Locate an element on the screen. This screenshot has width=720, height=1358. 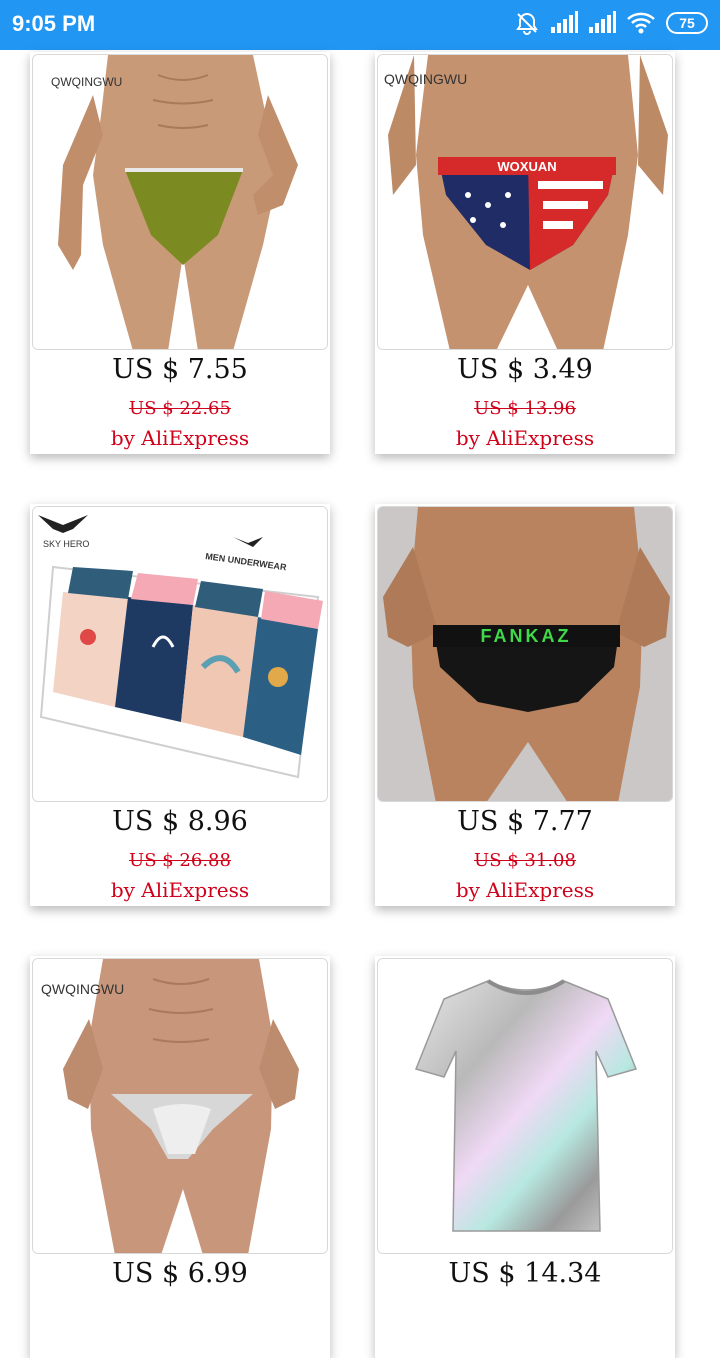
wifi-icon is located at coordinates (641, 23).